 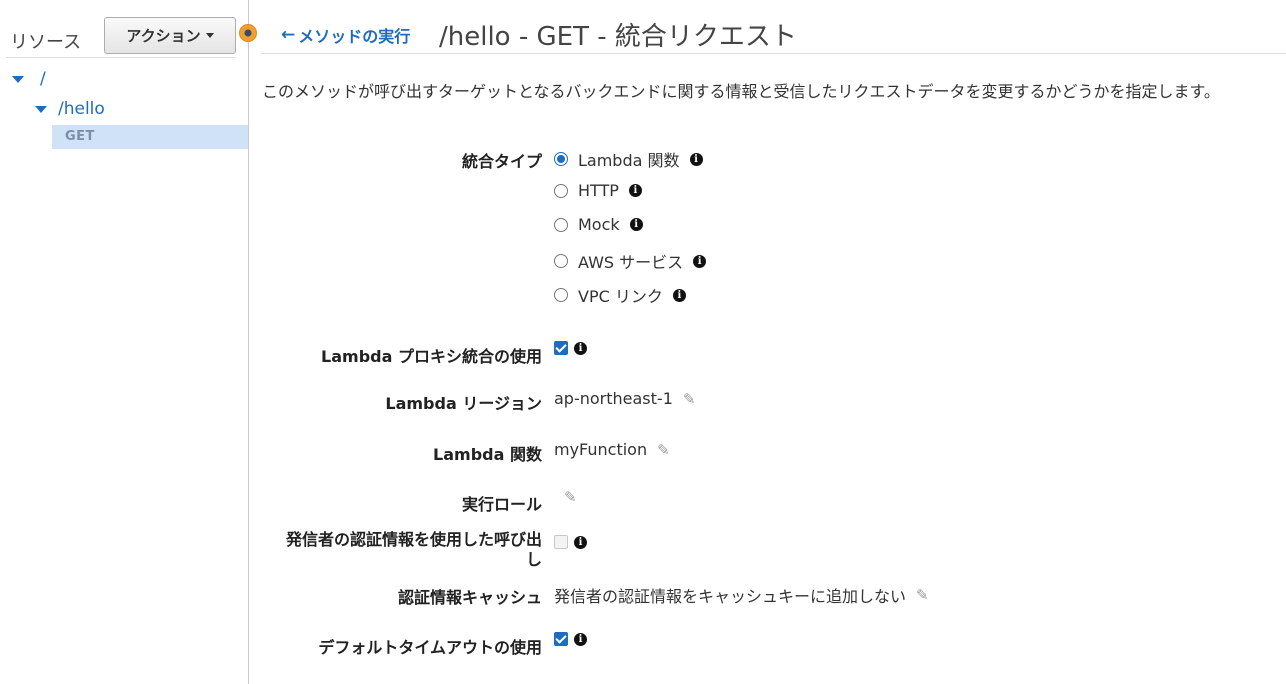 I want to click on lambda-function-value: myFunction, so click(x=601, y=449).